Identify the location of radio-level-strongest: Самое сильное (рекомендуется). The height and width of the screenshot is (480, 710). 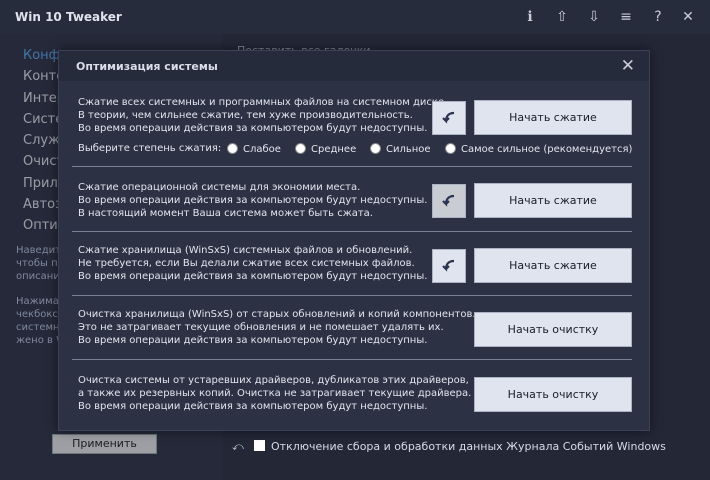
(538, 149).